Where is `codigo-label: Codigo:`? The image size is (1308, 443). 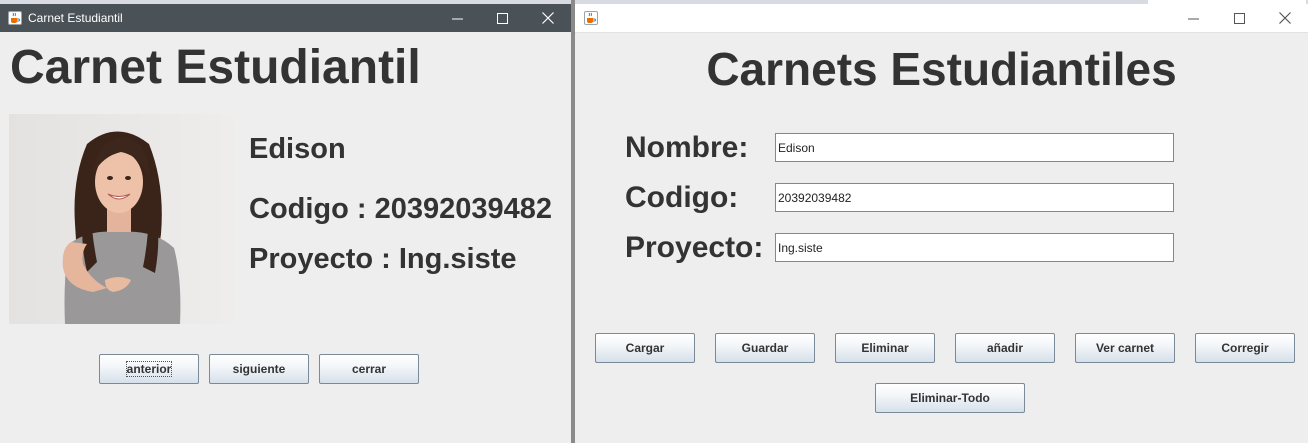
codigo-label: Codigo: is located at coordinates (682, 197).